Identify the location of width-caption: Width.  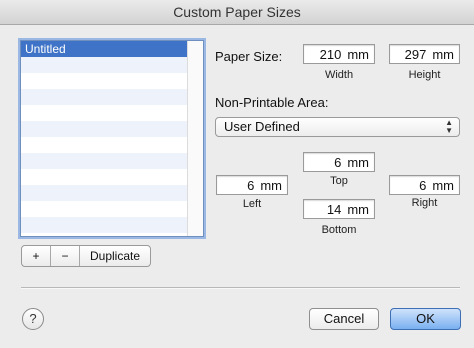
(339, 75).